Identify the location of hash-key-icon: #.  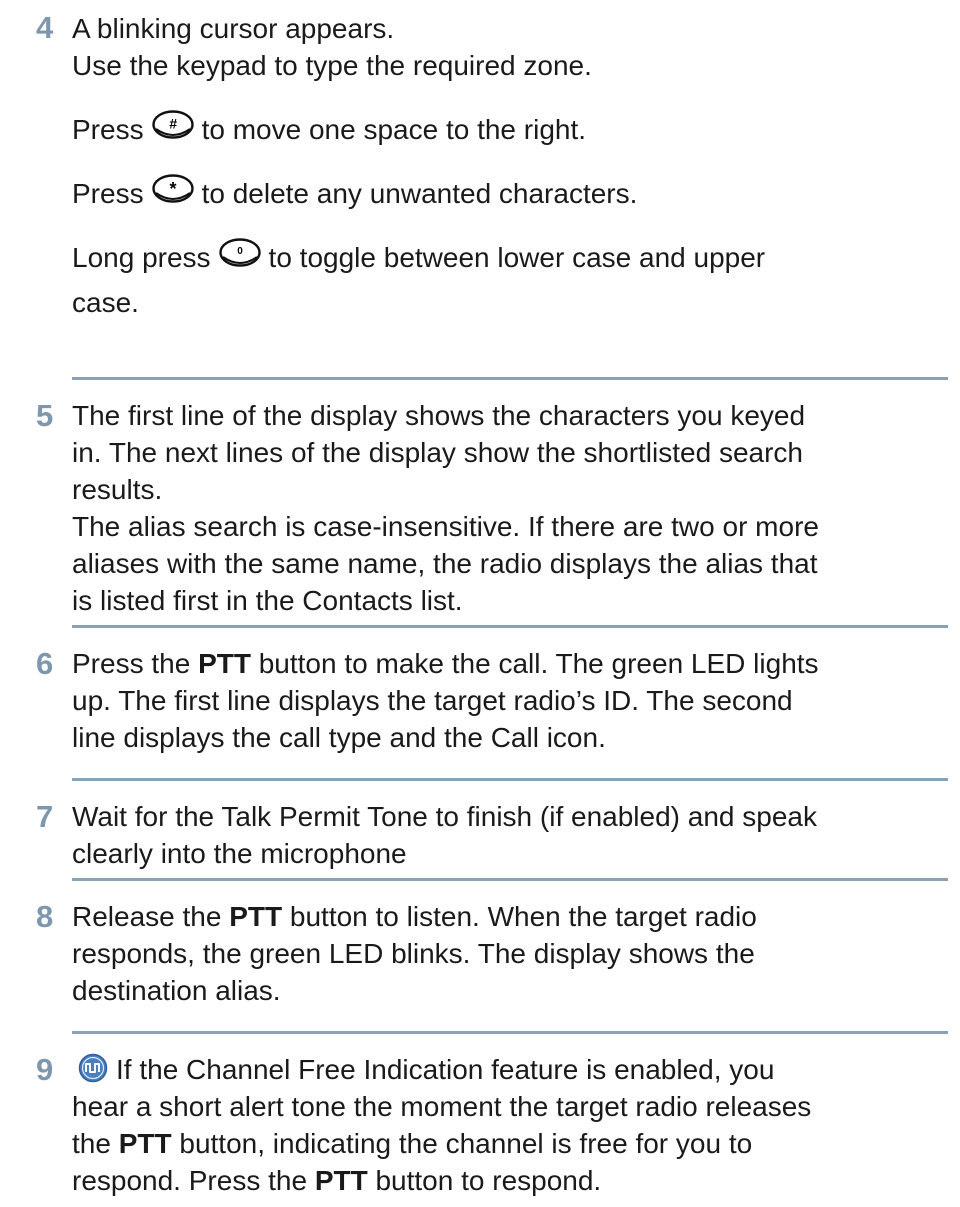
(172, 124).